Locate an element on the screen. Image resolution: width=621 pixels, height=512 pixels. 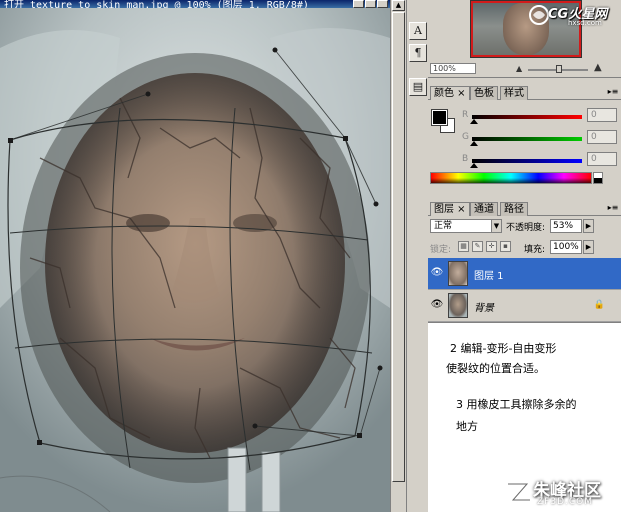
channel-b-input: 0 is located at coordinates (602, 159).